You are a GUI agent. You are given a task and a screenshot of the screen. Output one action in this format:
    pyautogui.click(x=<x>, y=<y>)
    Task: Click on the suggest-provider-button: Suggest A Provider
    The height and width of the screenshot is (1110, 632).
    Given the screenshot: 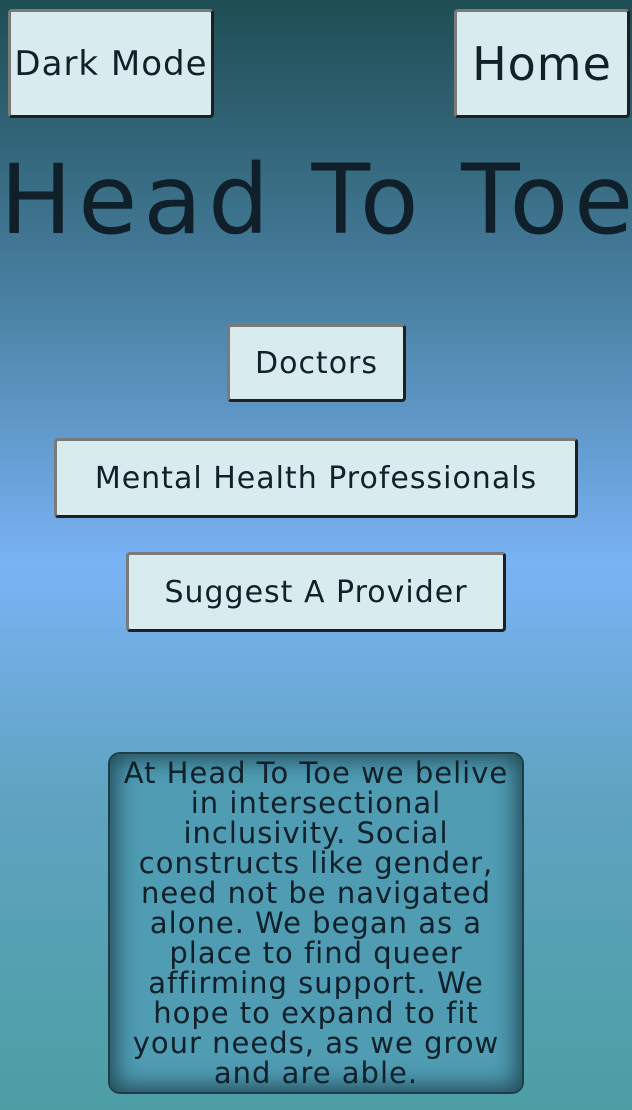 What is the action you would take?
    pyautogui.click(x=316, y=592)
    